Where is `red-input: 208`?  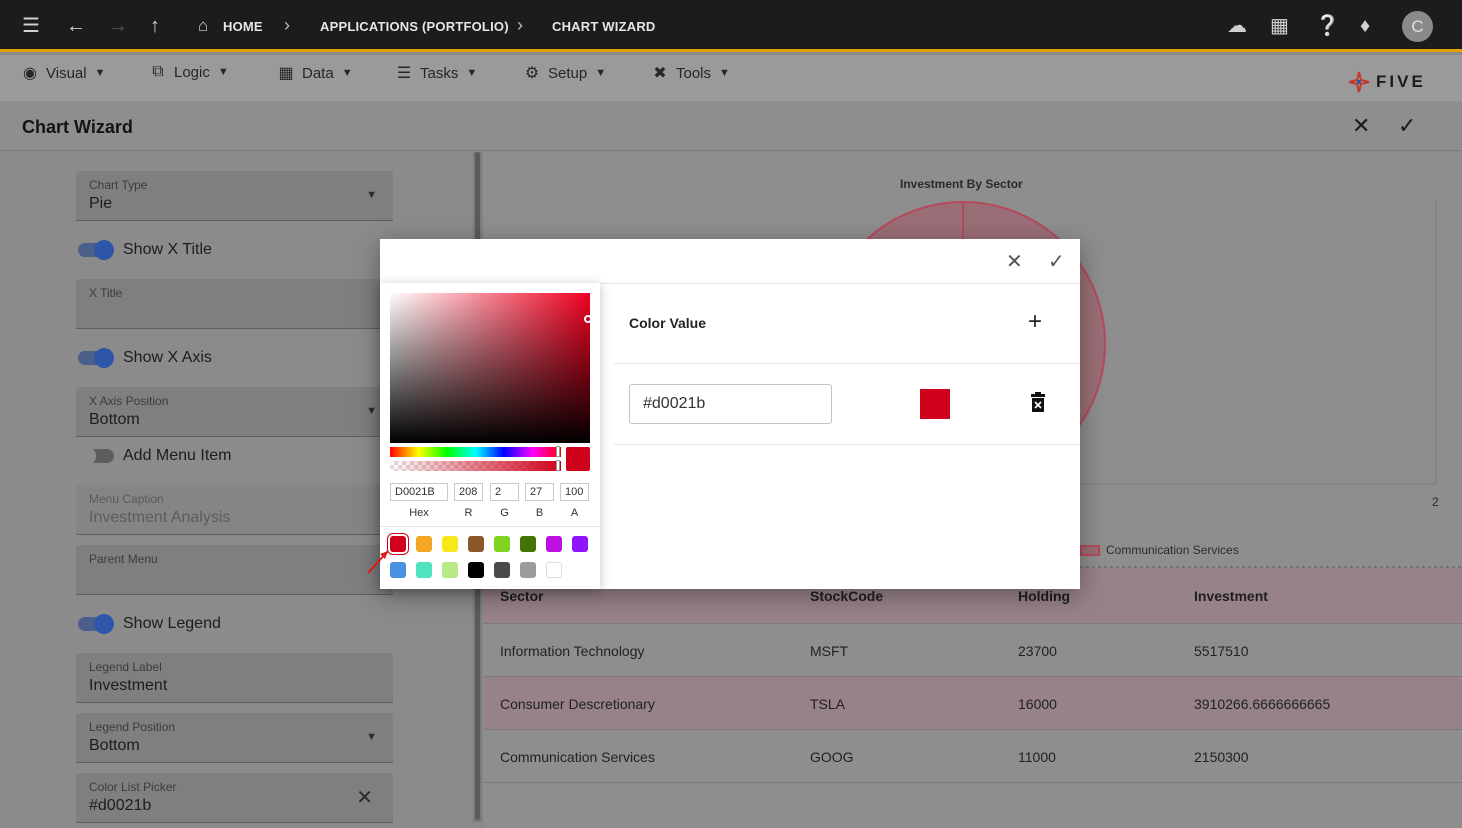
red-input: 208 is located at coordinates (468, 492).